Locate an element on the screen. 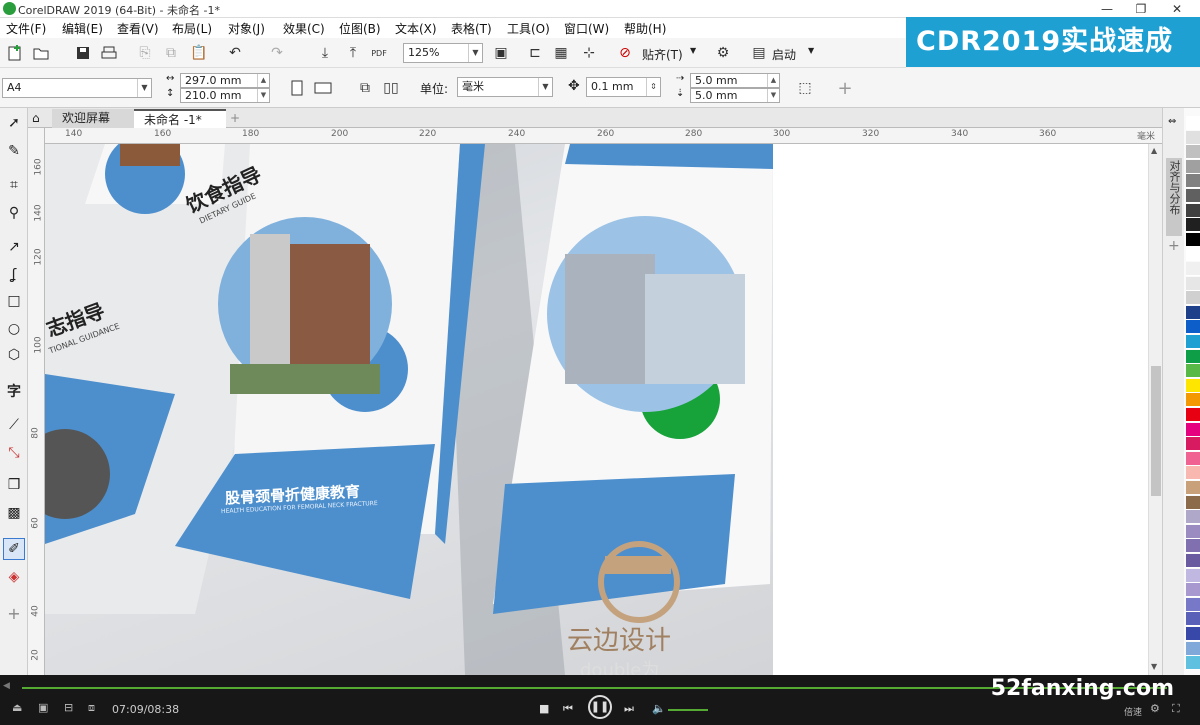 The height and width of the screenshot is (725, 1200). menu-window: 窗口(W) is located at coordinates (586, 28).